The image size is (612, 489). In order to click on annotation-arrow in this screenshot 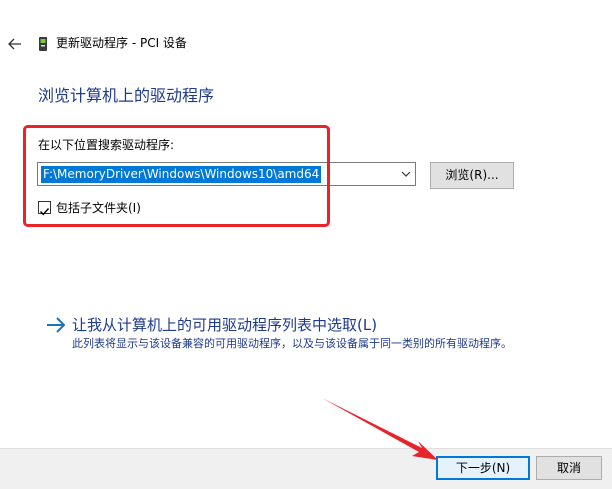, I will do `click(380, 429)`.